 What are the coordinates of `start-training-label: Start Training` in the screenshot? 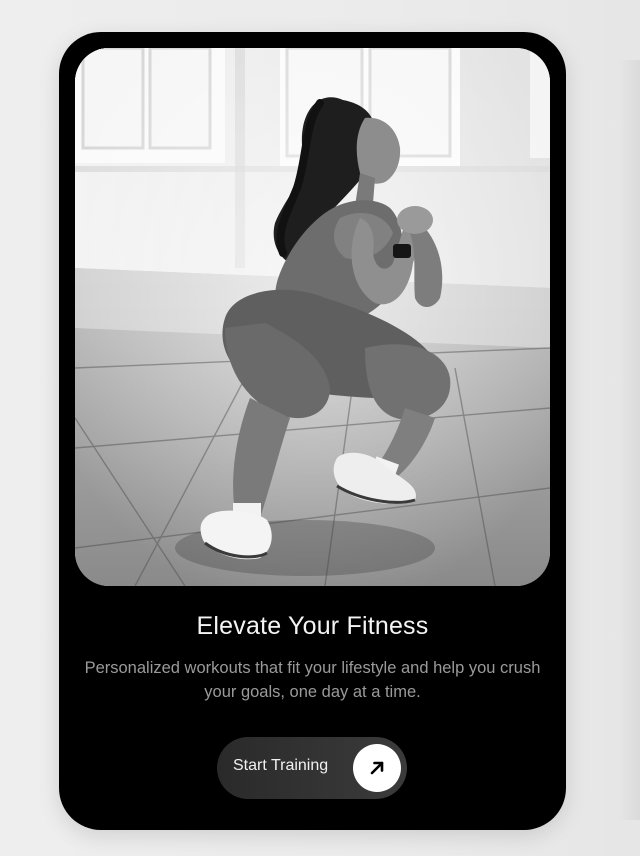 It's located at (281, 765).